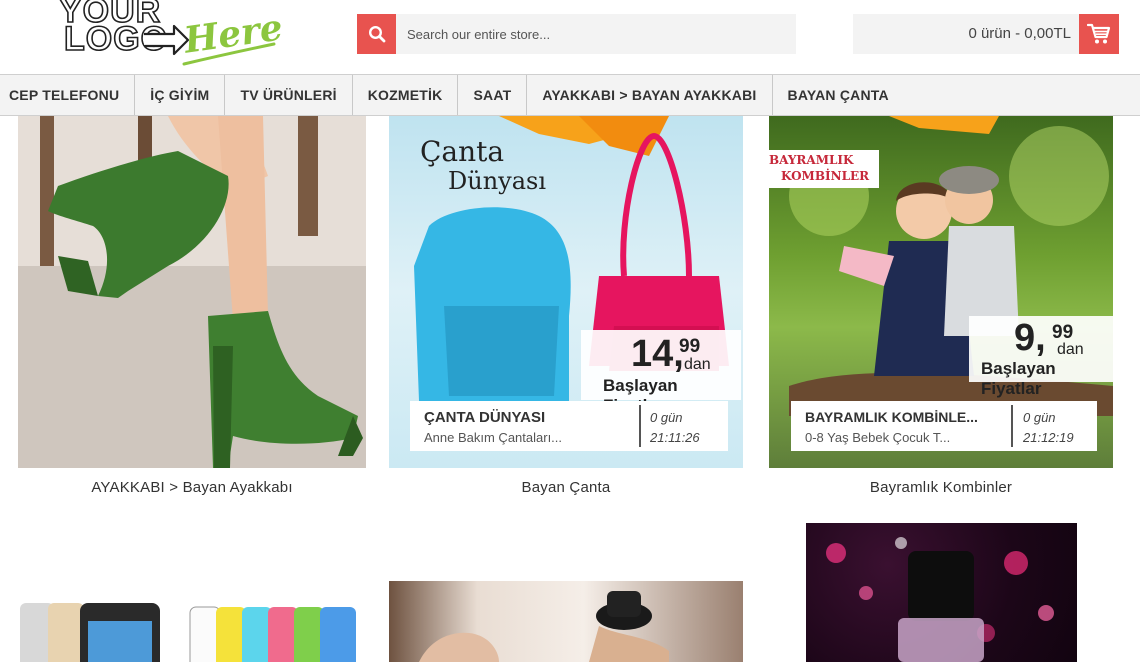 This screenshot has width=1140, height=662. I want to click on price-badge: 14, 99 dan Başlayan Fiyatlar, so click(661, 372).